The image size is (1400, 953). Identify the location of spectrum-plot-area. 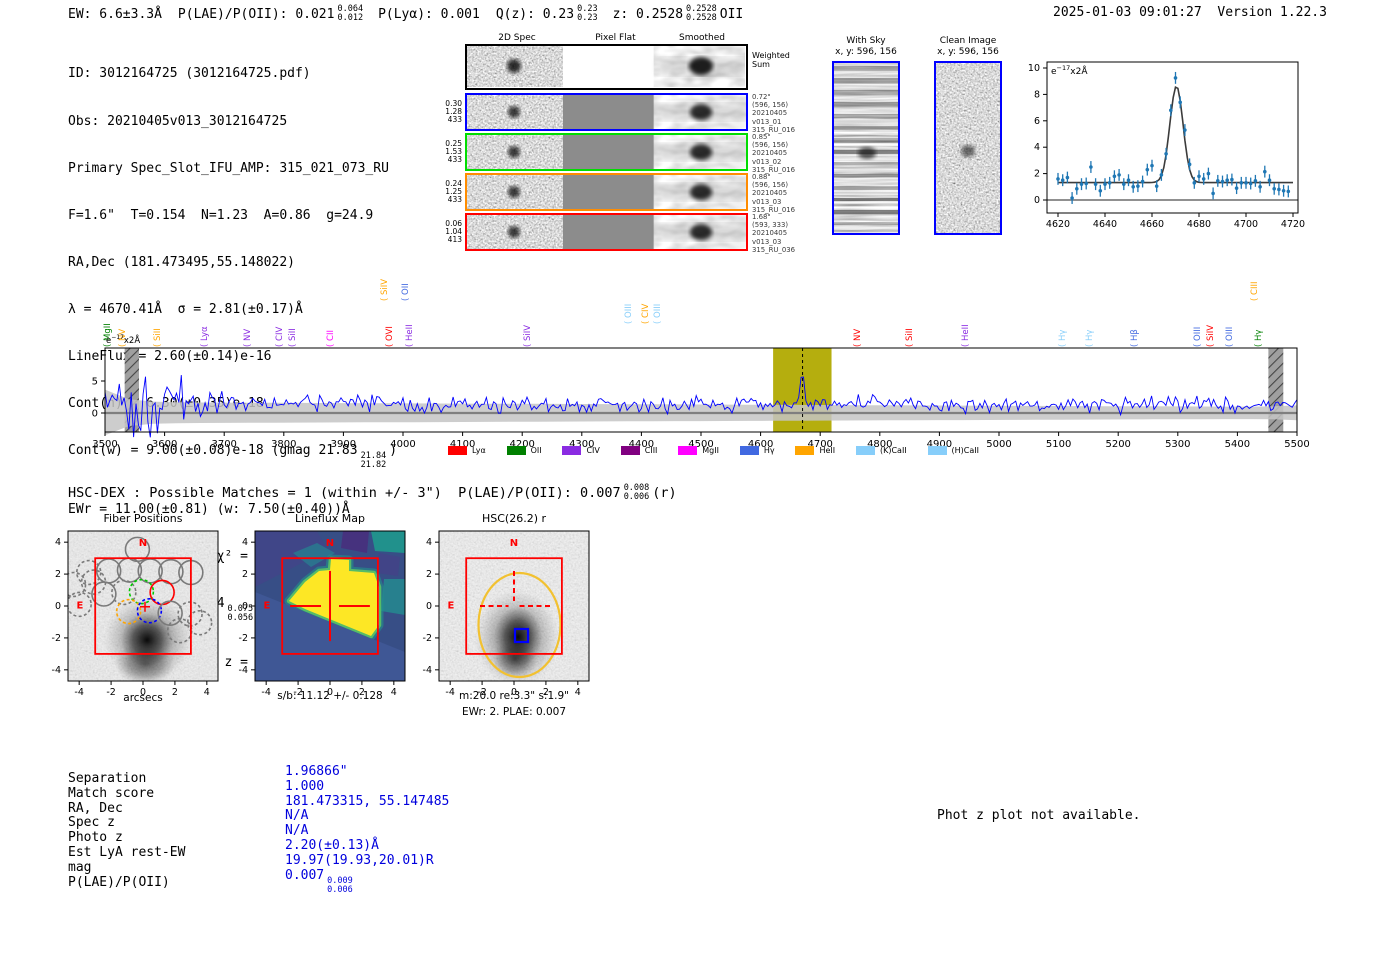
(701, 393).